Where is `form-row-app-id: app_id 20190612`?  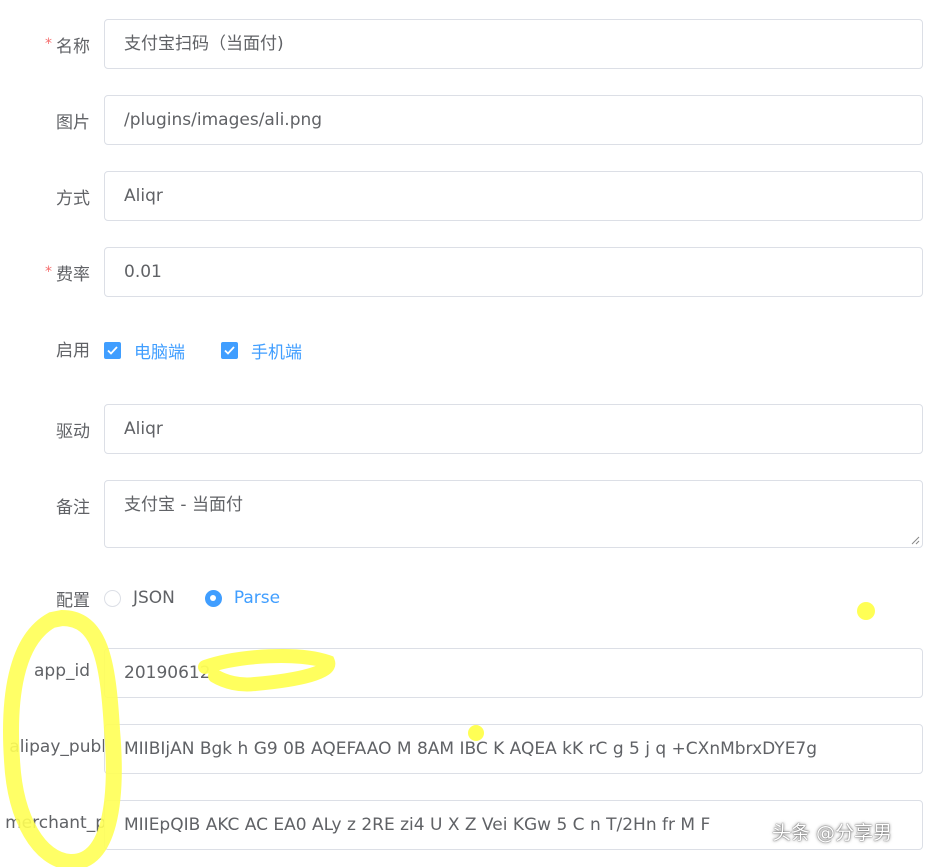 form-row-app-id: app_id 20190612 is located at coordinates (470, 673).